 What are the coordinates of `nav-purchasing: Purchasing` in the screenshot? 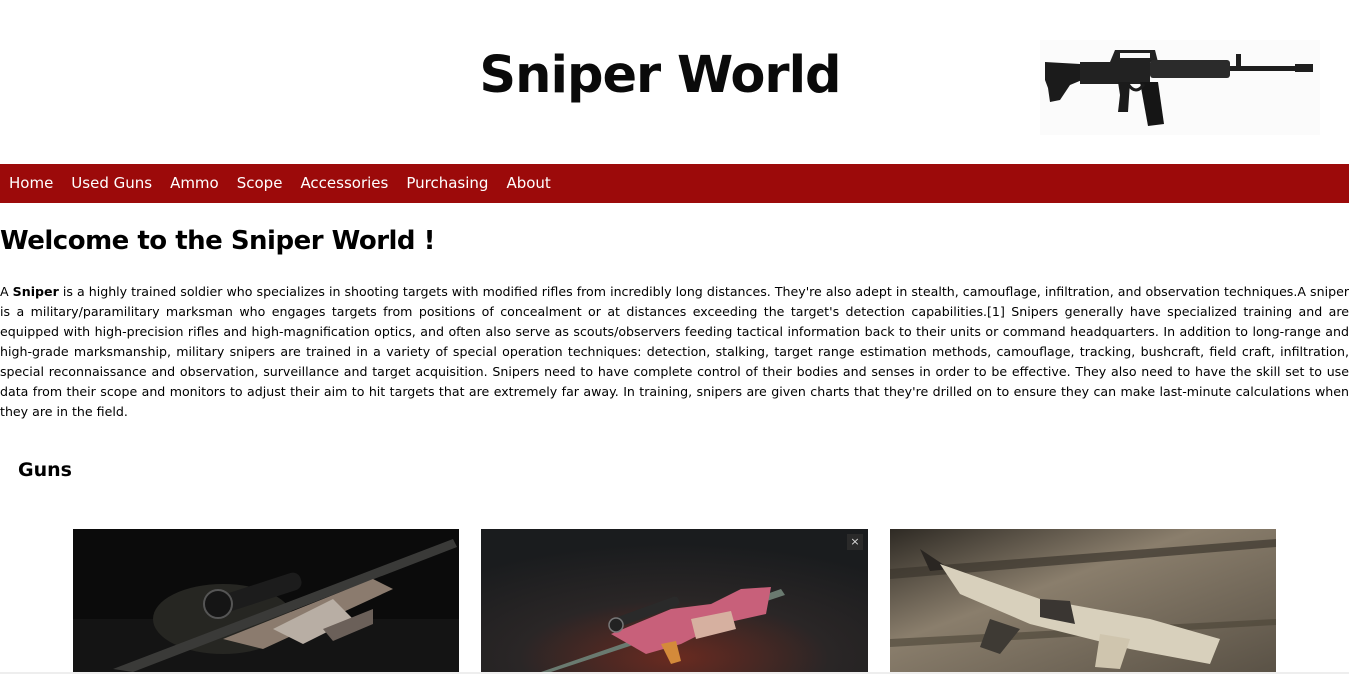 It's located at (447, 183).